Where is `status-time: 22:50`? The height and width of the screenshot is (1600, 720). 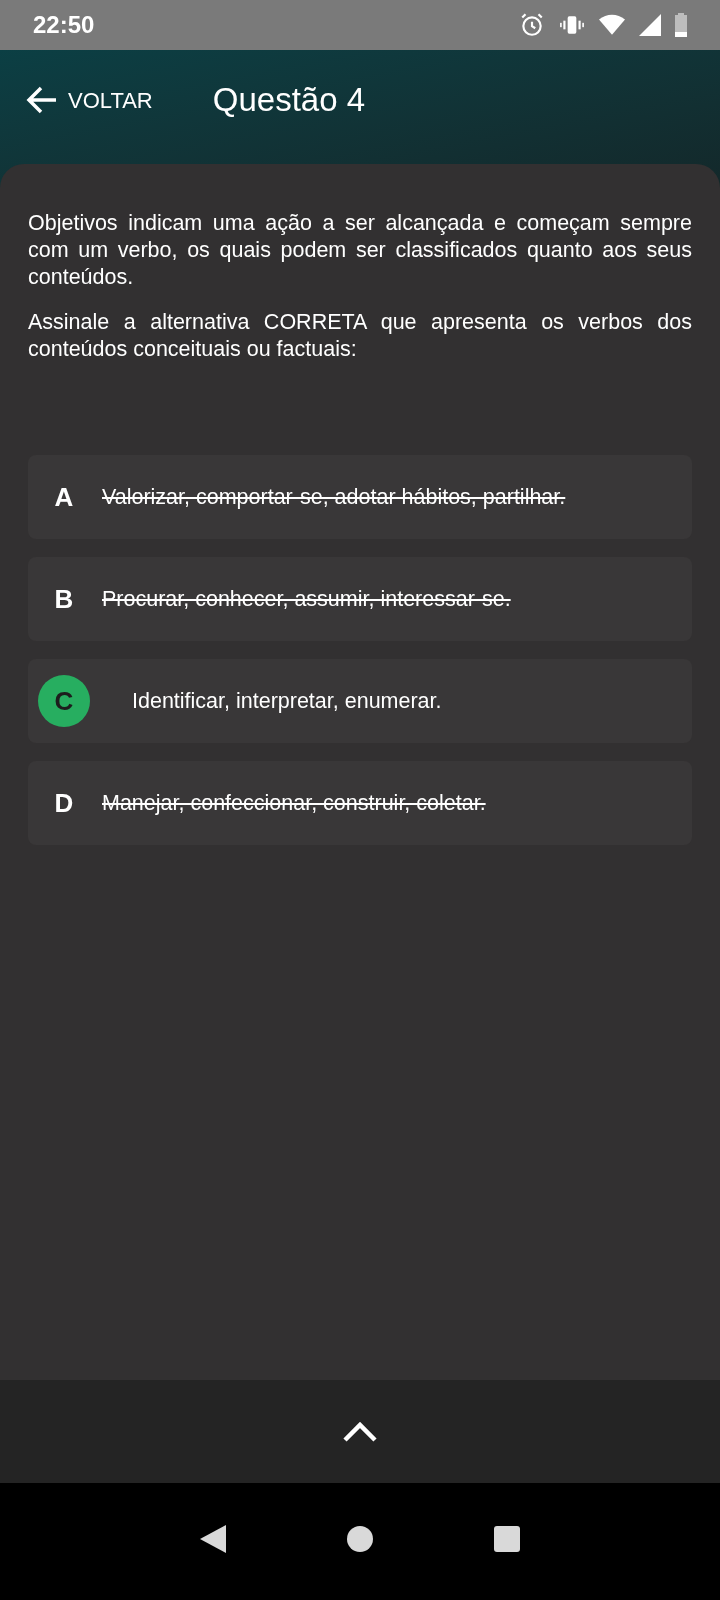
status-time: 22:50 is located at coordinates (64, 25).